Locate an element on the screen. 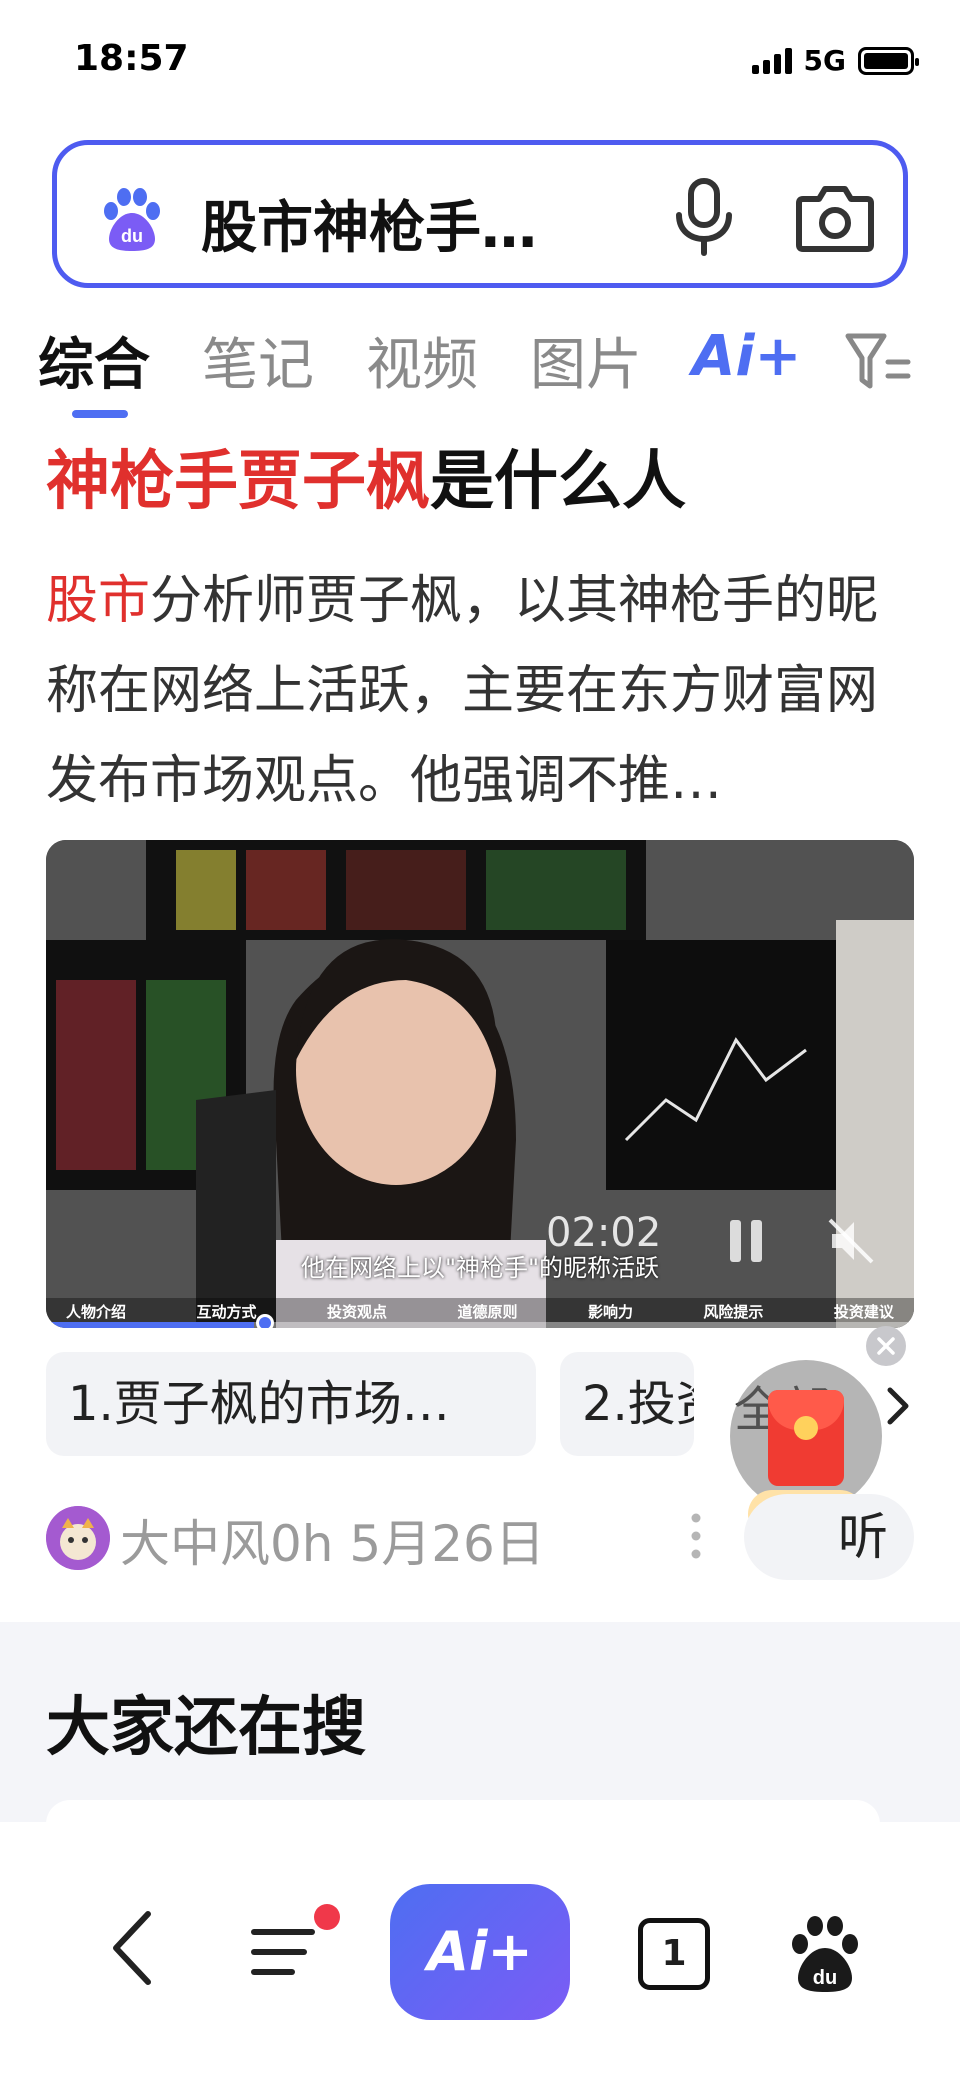 This screenshot has width=960, height=2079. result-title-highlight: 神枪手贾子枫 is located at coordinates (238, 482).